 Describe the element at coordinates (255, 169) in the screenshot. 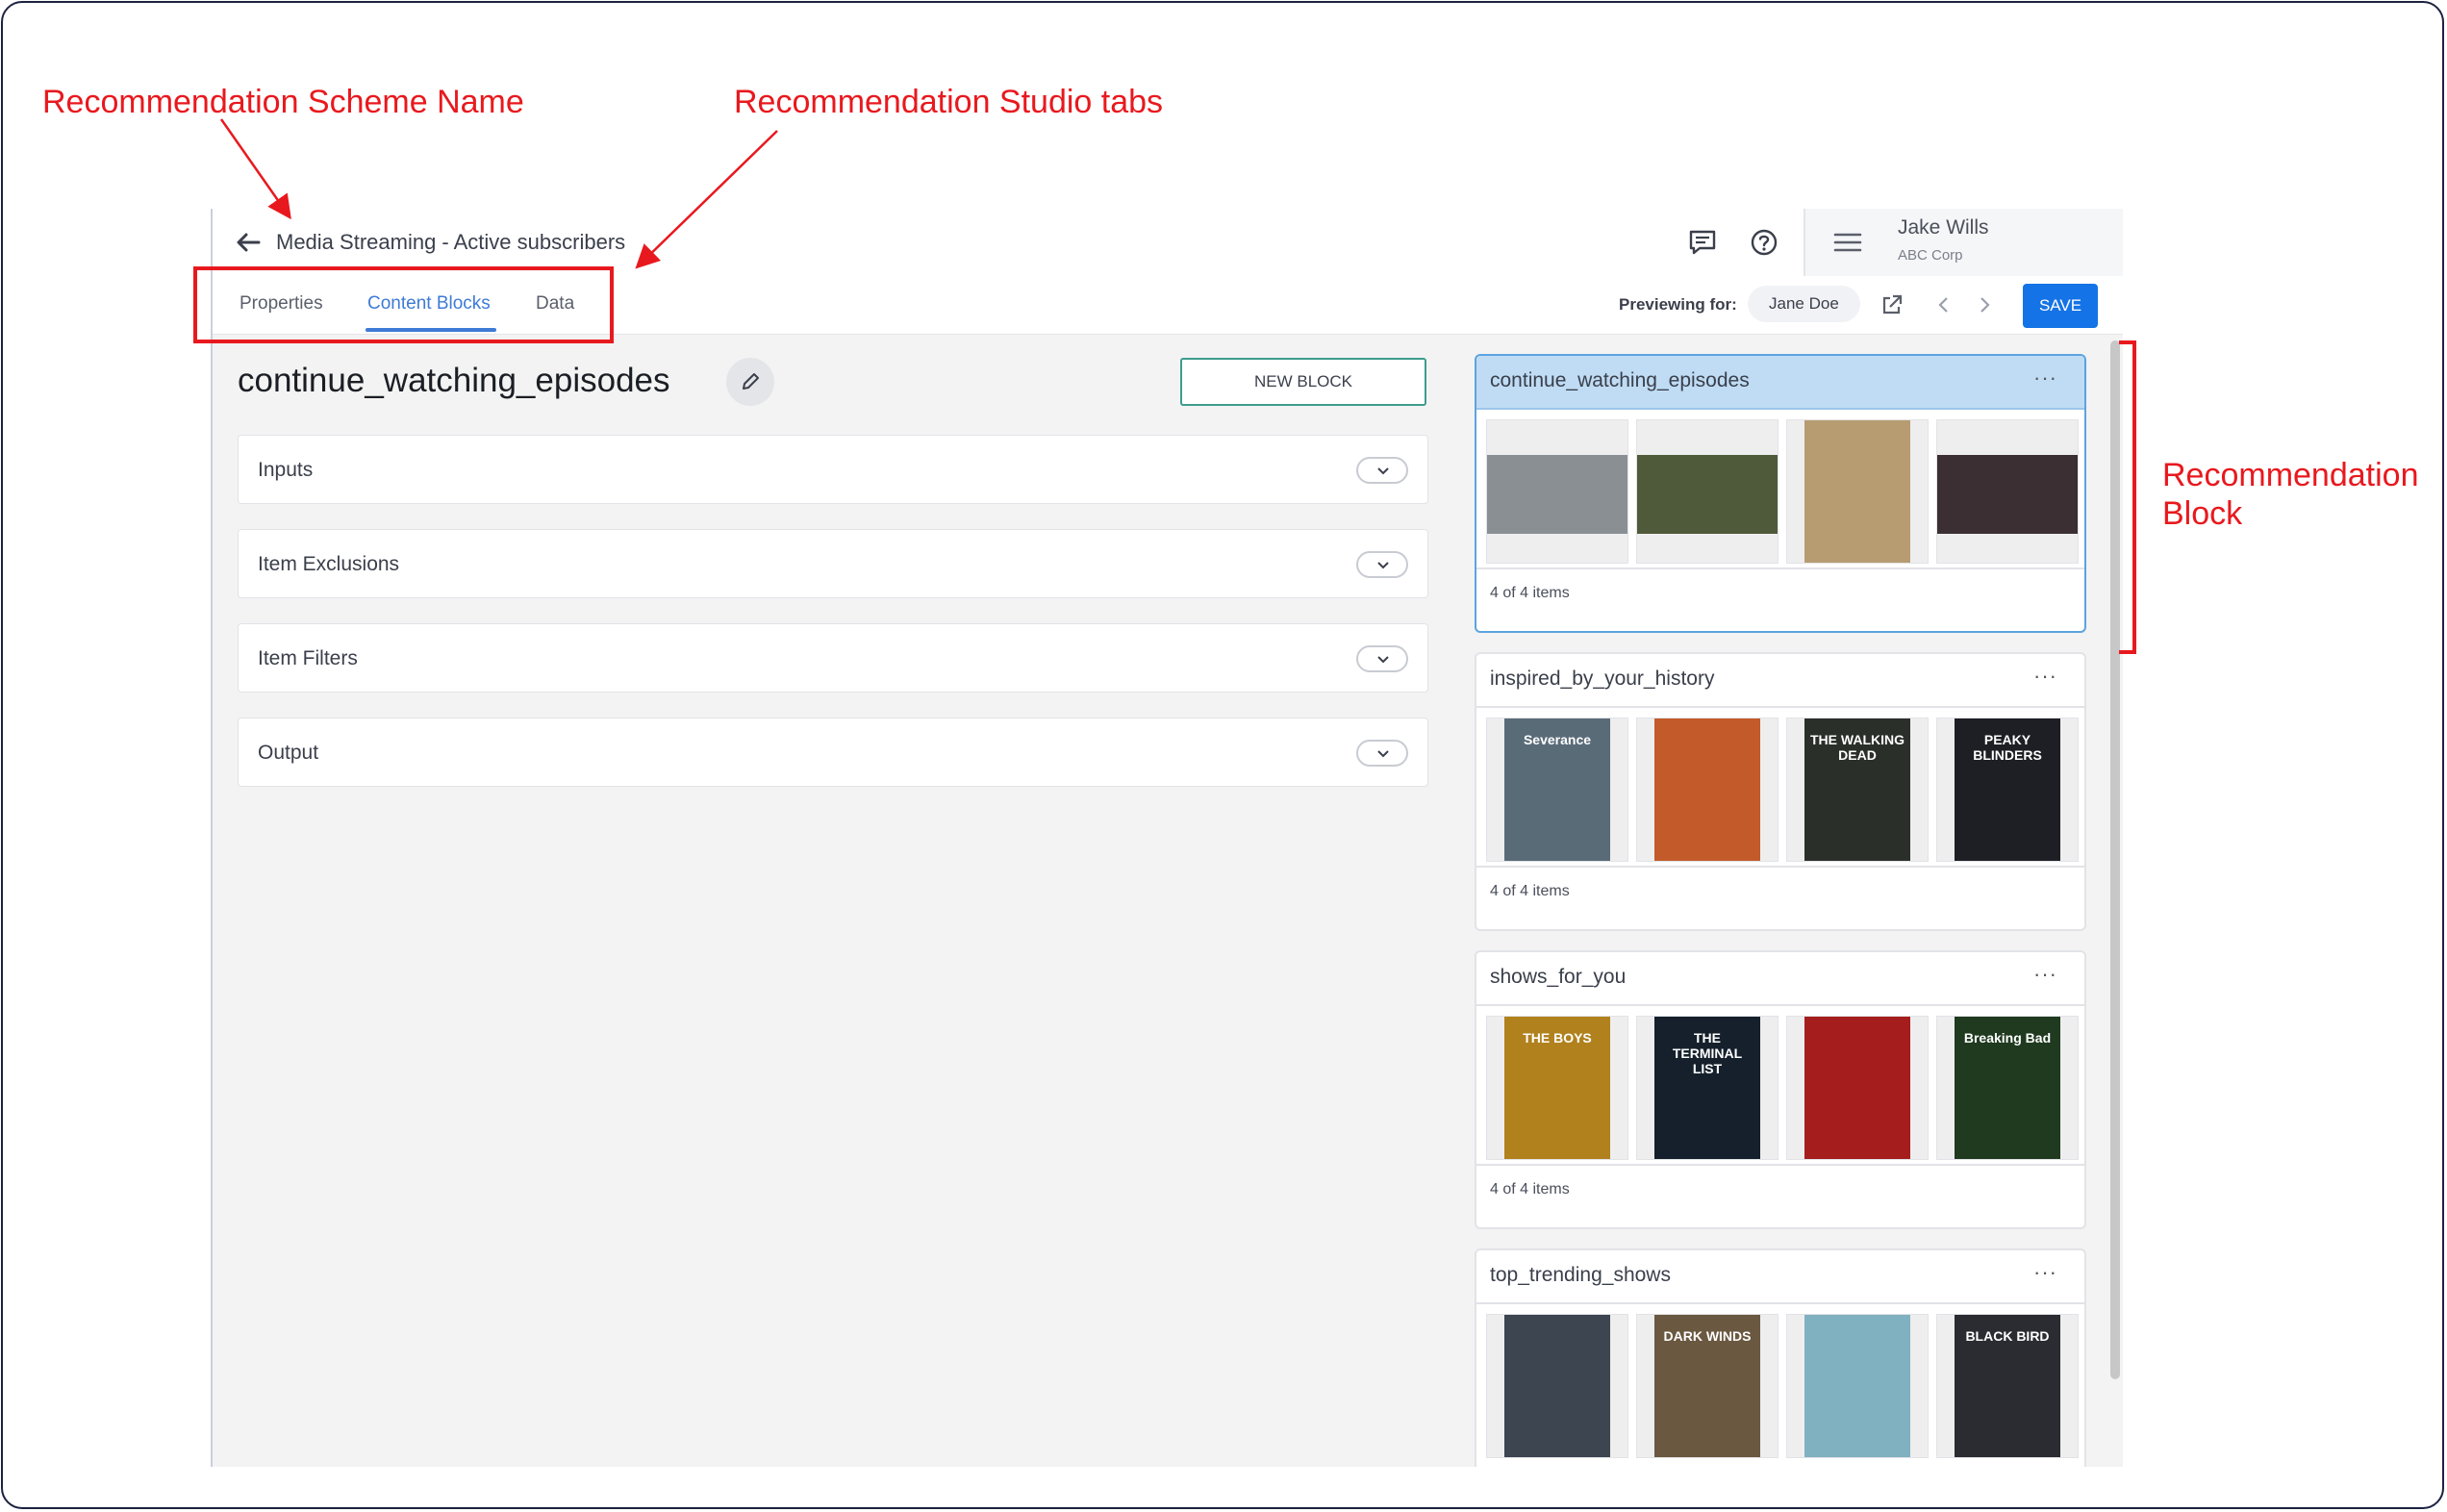

I see `arrow-to-scheme-name` at that location.